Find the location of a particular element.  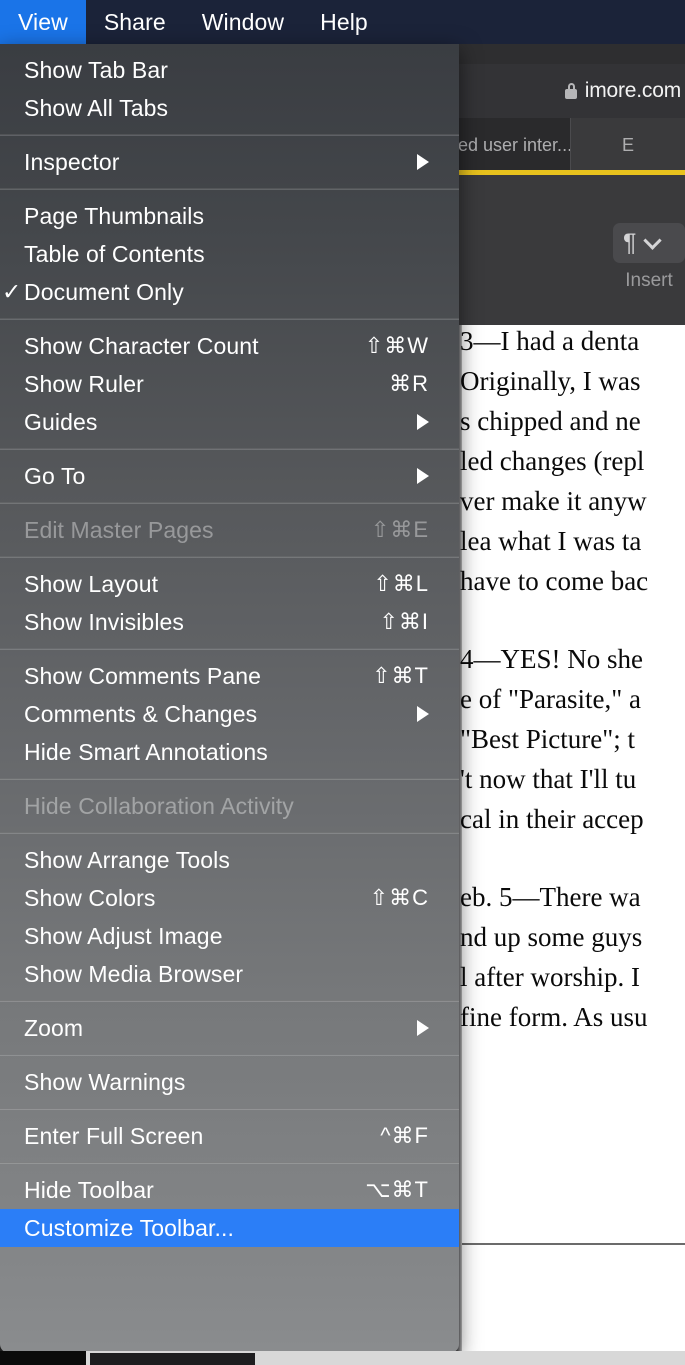

menu-item-shortcut: ^⌘F is located at coordinates (404, 1135).